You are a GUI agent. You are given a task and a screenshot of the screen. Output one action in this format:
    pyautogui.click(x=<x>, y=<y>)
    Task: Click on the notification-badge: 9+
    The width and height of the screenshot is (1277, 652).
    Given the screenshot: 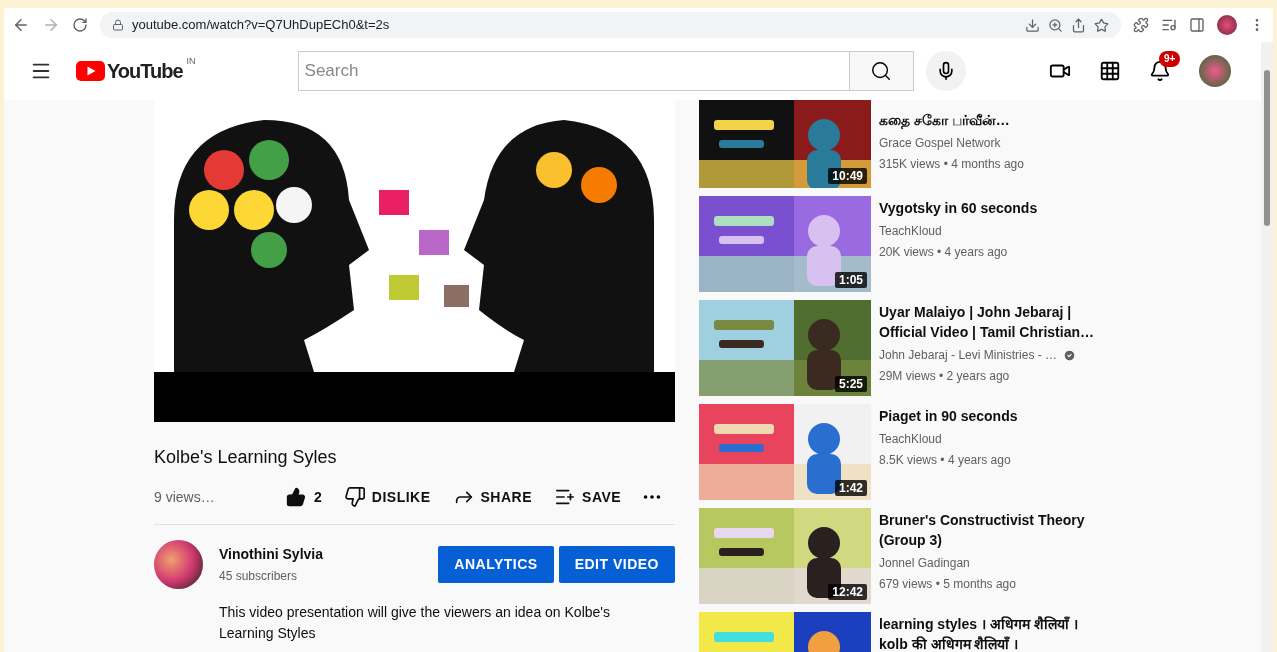 What is the action you would take?
    pyautogui.click(x=1170, y=59)
    